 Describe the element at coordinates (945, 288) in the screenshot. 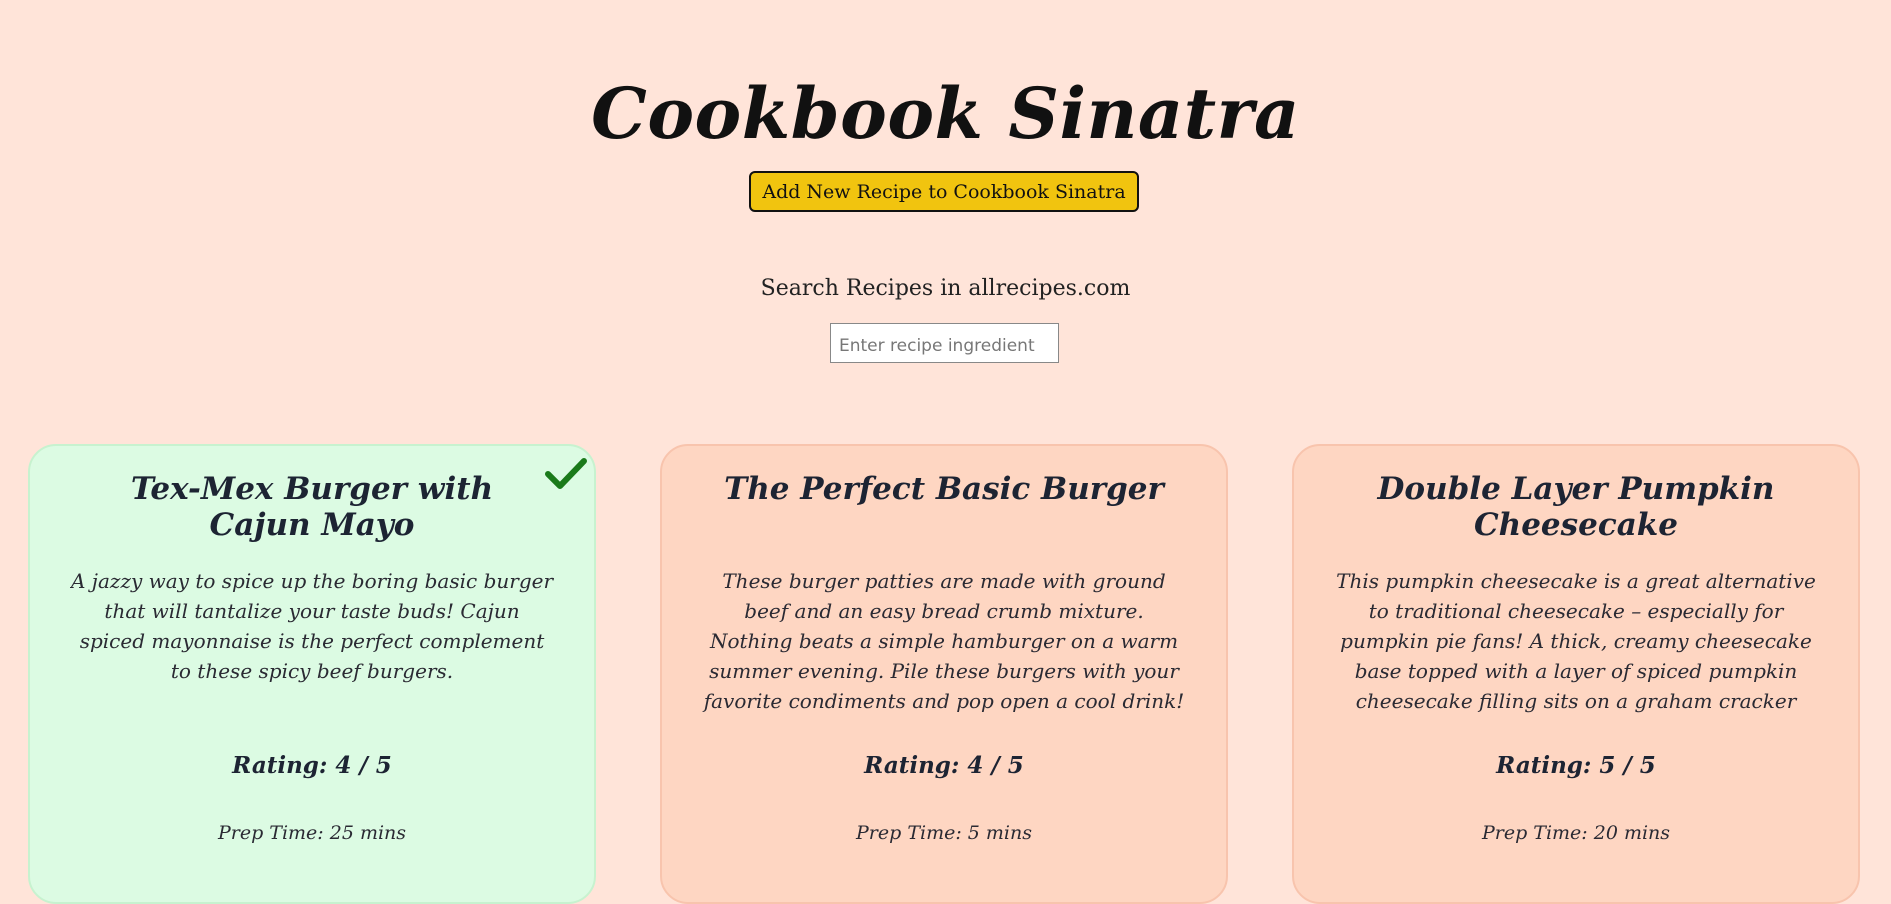

I see `search-label: Search Recipes in allrecipes.com` at that location.